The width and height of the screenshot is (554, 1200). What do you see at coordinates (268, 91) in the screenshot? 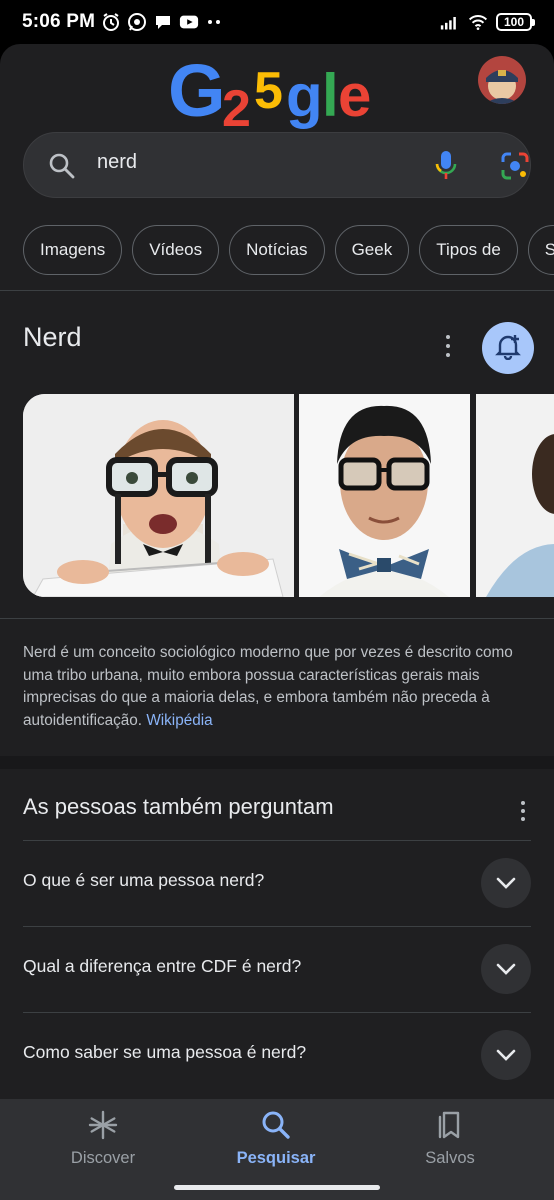
I see `svg-text: 5` at bounding box center [268, 91].